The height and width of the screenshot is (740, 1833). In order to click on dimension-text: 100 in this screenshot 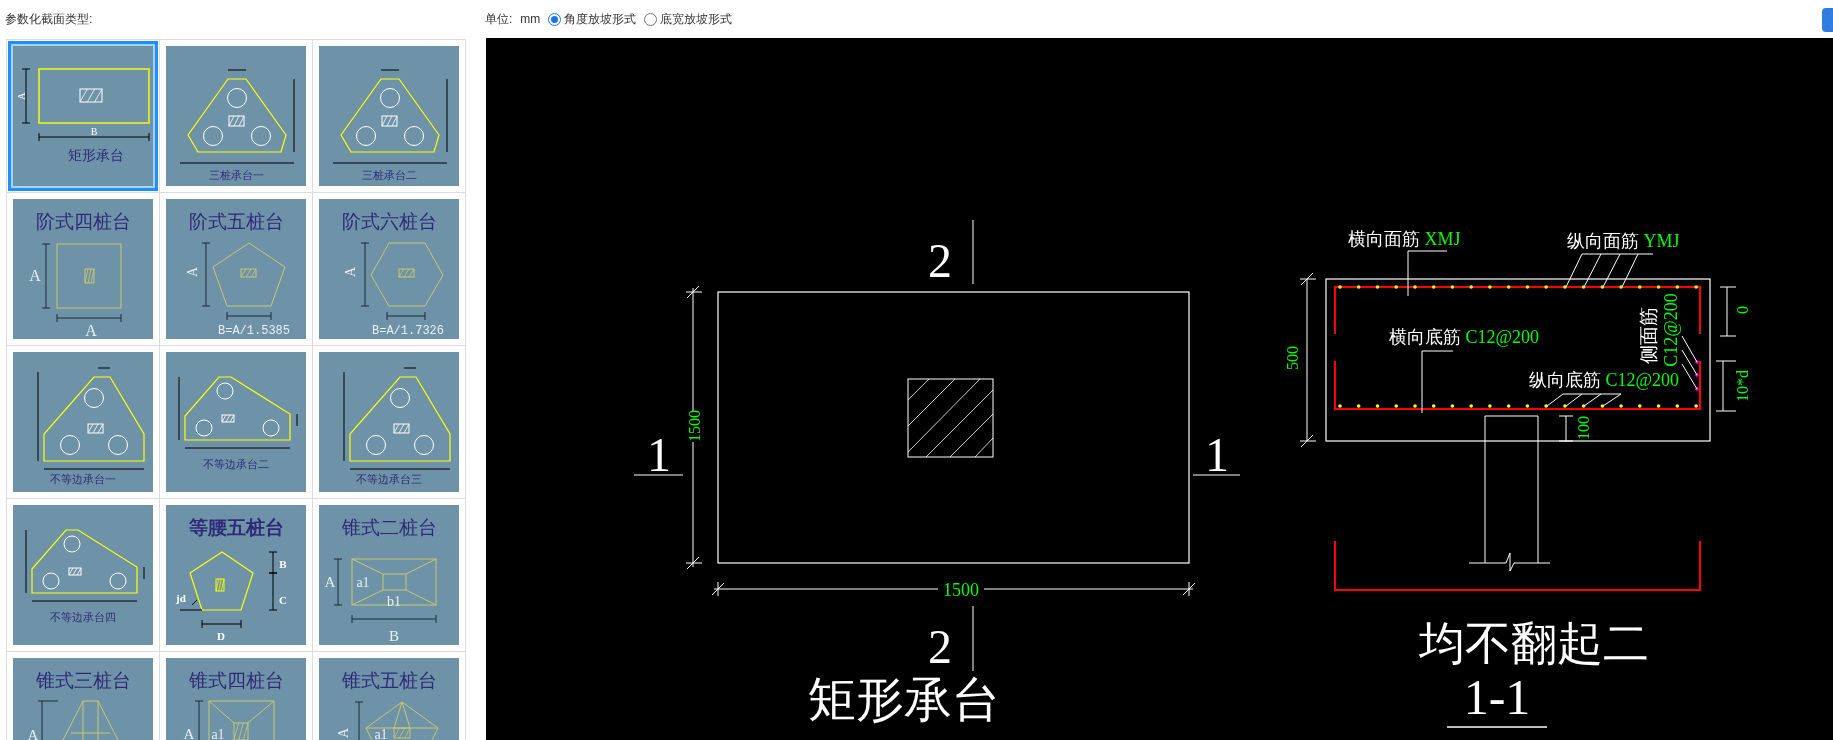, I will do `click(1583, 428)`.